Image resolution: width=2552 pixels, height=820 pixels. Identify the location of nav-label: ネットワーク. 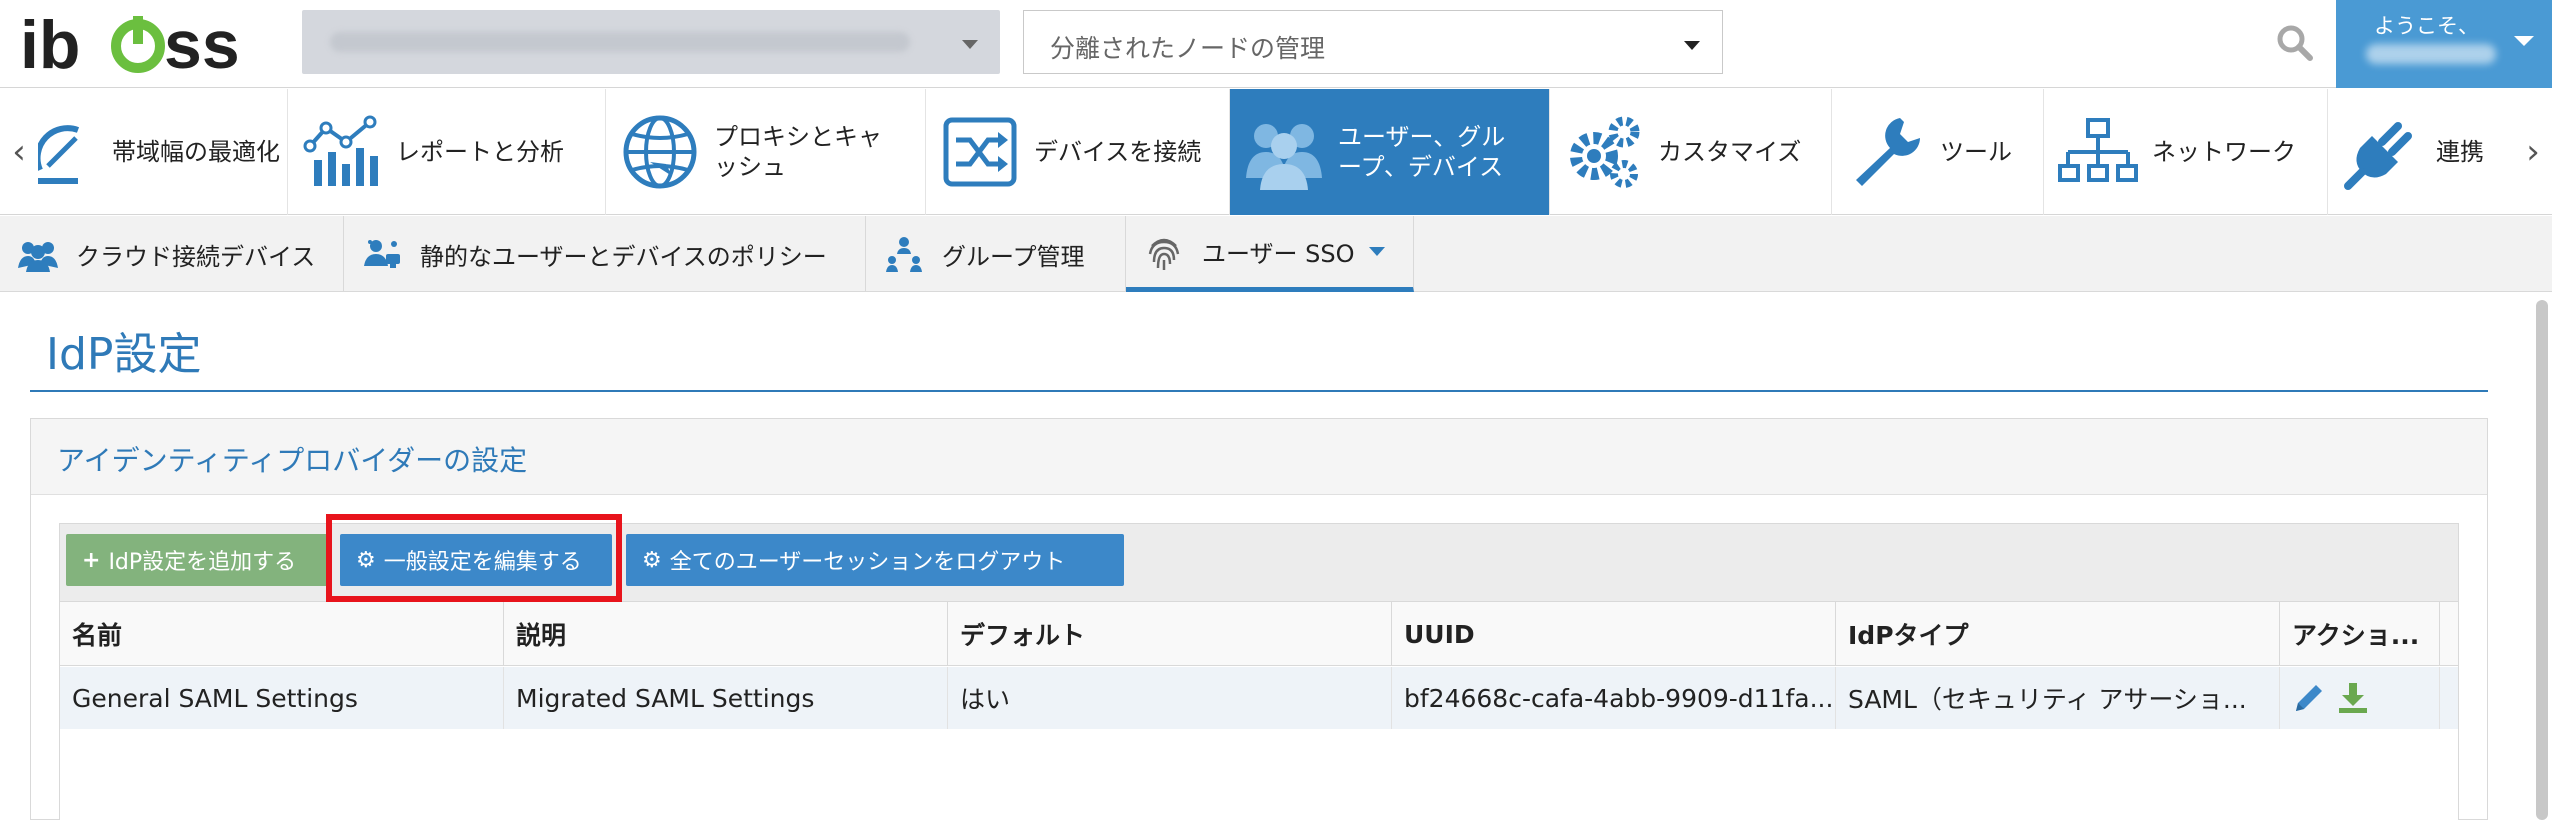
(2224, 152).